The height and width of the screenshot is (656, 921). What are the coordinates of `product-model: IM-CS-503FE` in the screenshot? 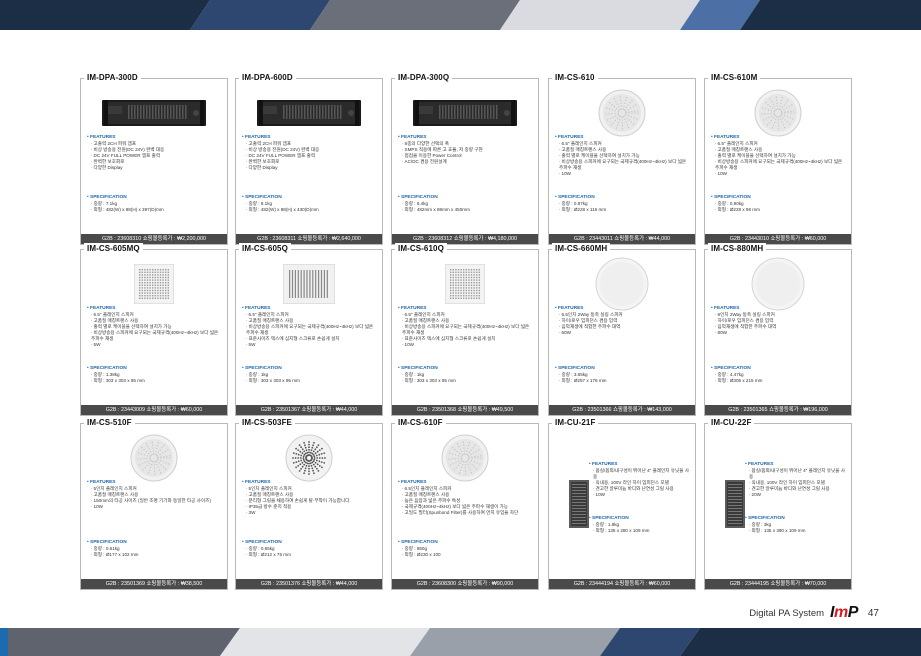 It's located at (267, 423).